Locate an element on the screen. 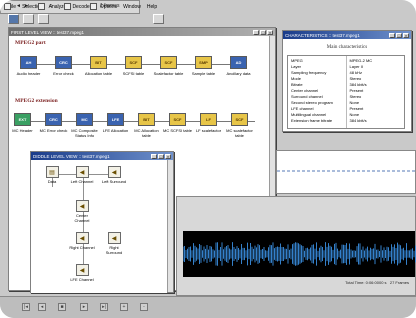 This screenshot has height=318, width=416. vertical-scrollbar is located at coordinates (170, 226).